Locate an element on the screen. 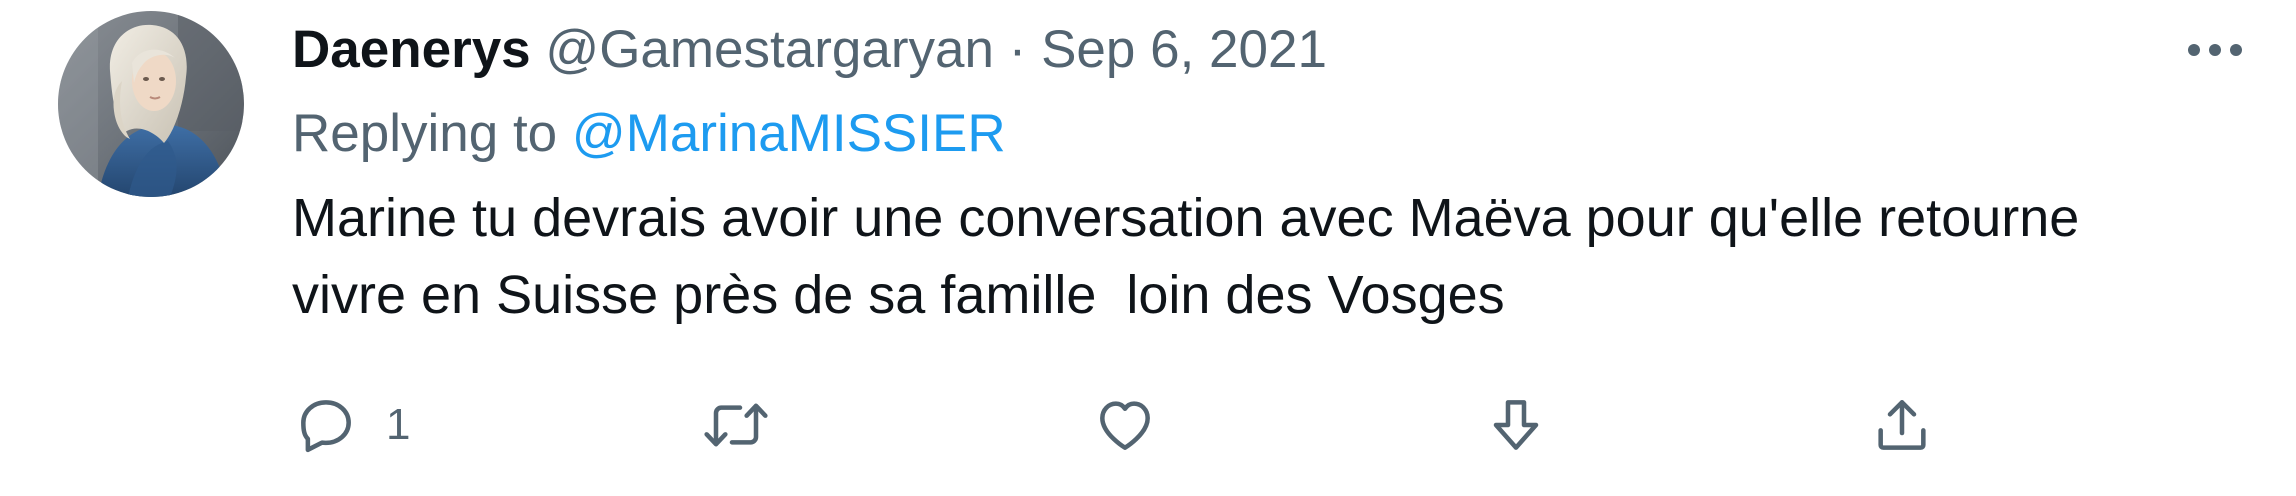 The image size is (2296, 496). avatar is located at coordinates (151, 104).